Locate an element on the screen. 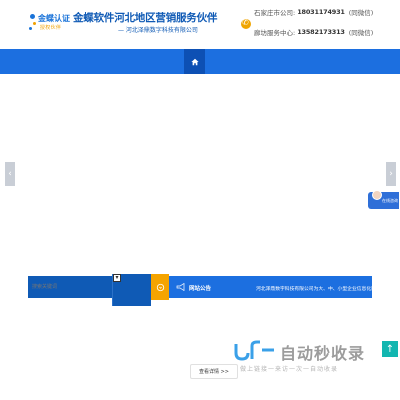 The width and height of the screenshot is (400, 400). watermark-subtitle: 做上链接一来访一次一自动收录 is located at coordinates (289, 369).